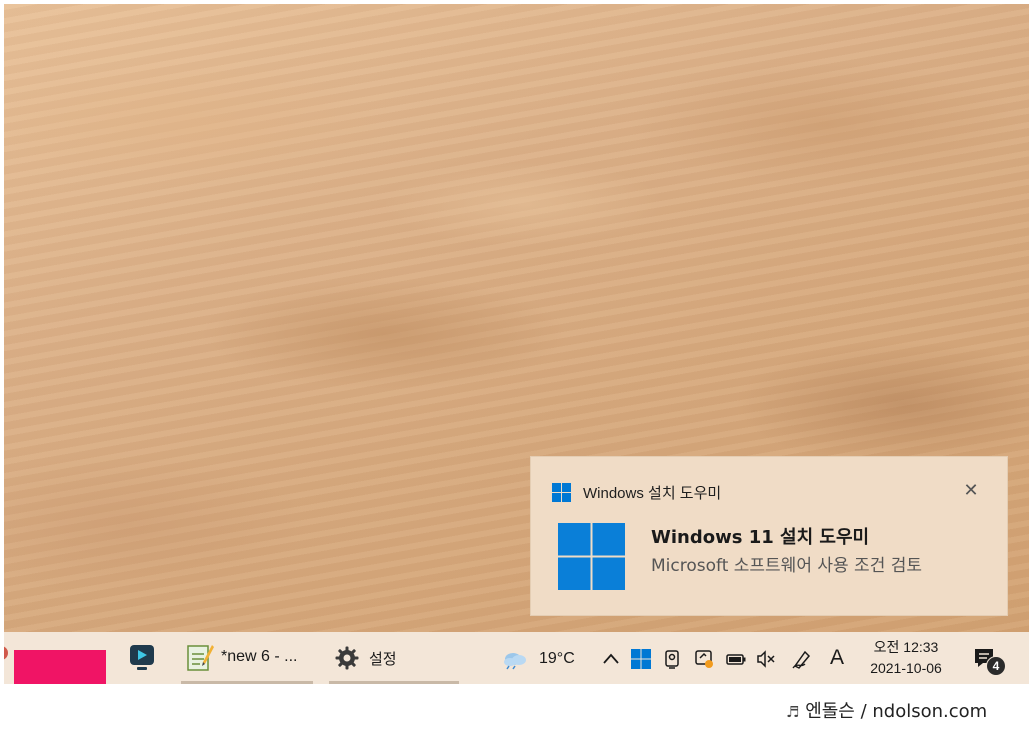 Image resolution: width=1034 pixels, height=735 pixels. Describe the element at coordinates (802, 659) in the screenshot. I see `pen-ink-workspace-icon` at that location.